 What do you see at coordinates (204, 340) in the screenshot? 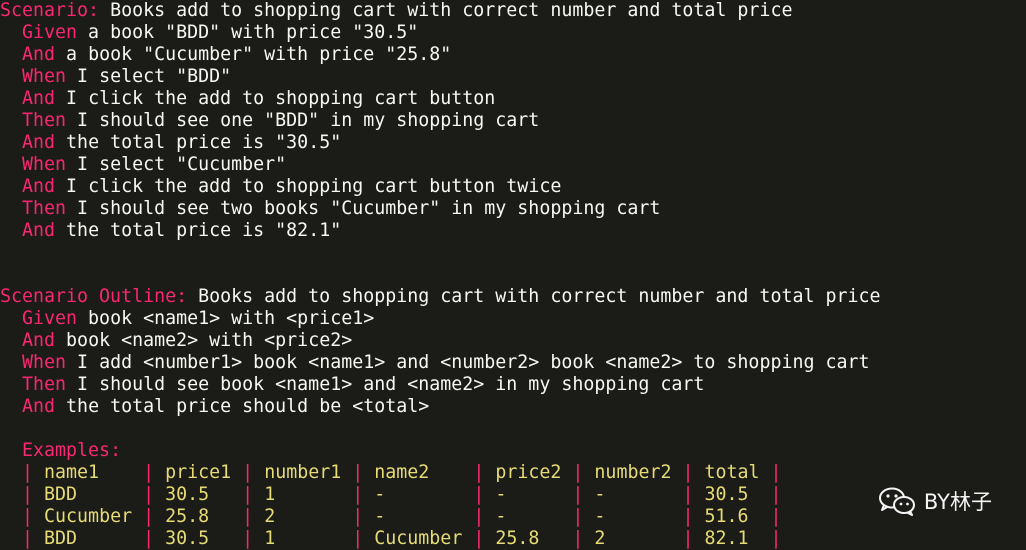
I see `step-text: book <name2> with <price2>` at bounding box center [204, 340].